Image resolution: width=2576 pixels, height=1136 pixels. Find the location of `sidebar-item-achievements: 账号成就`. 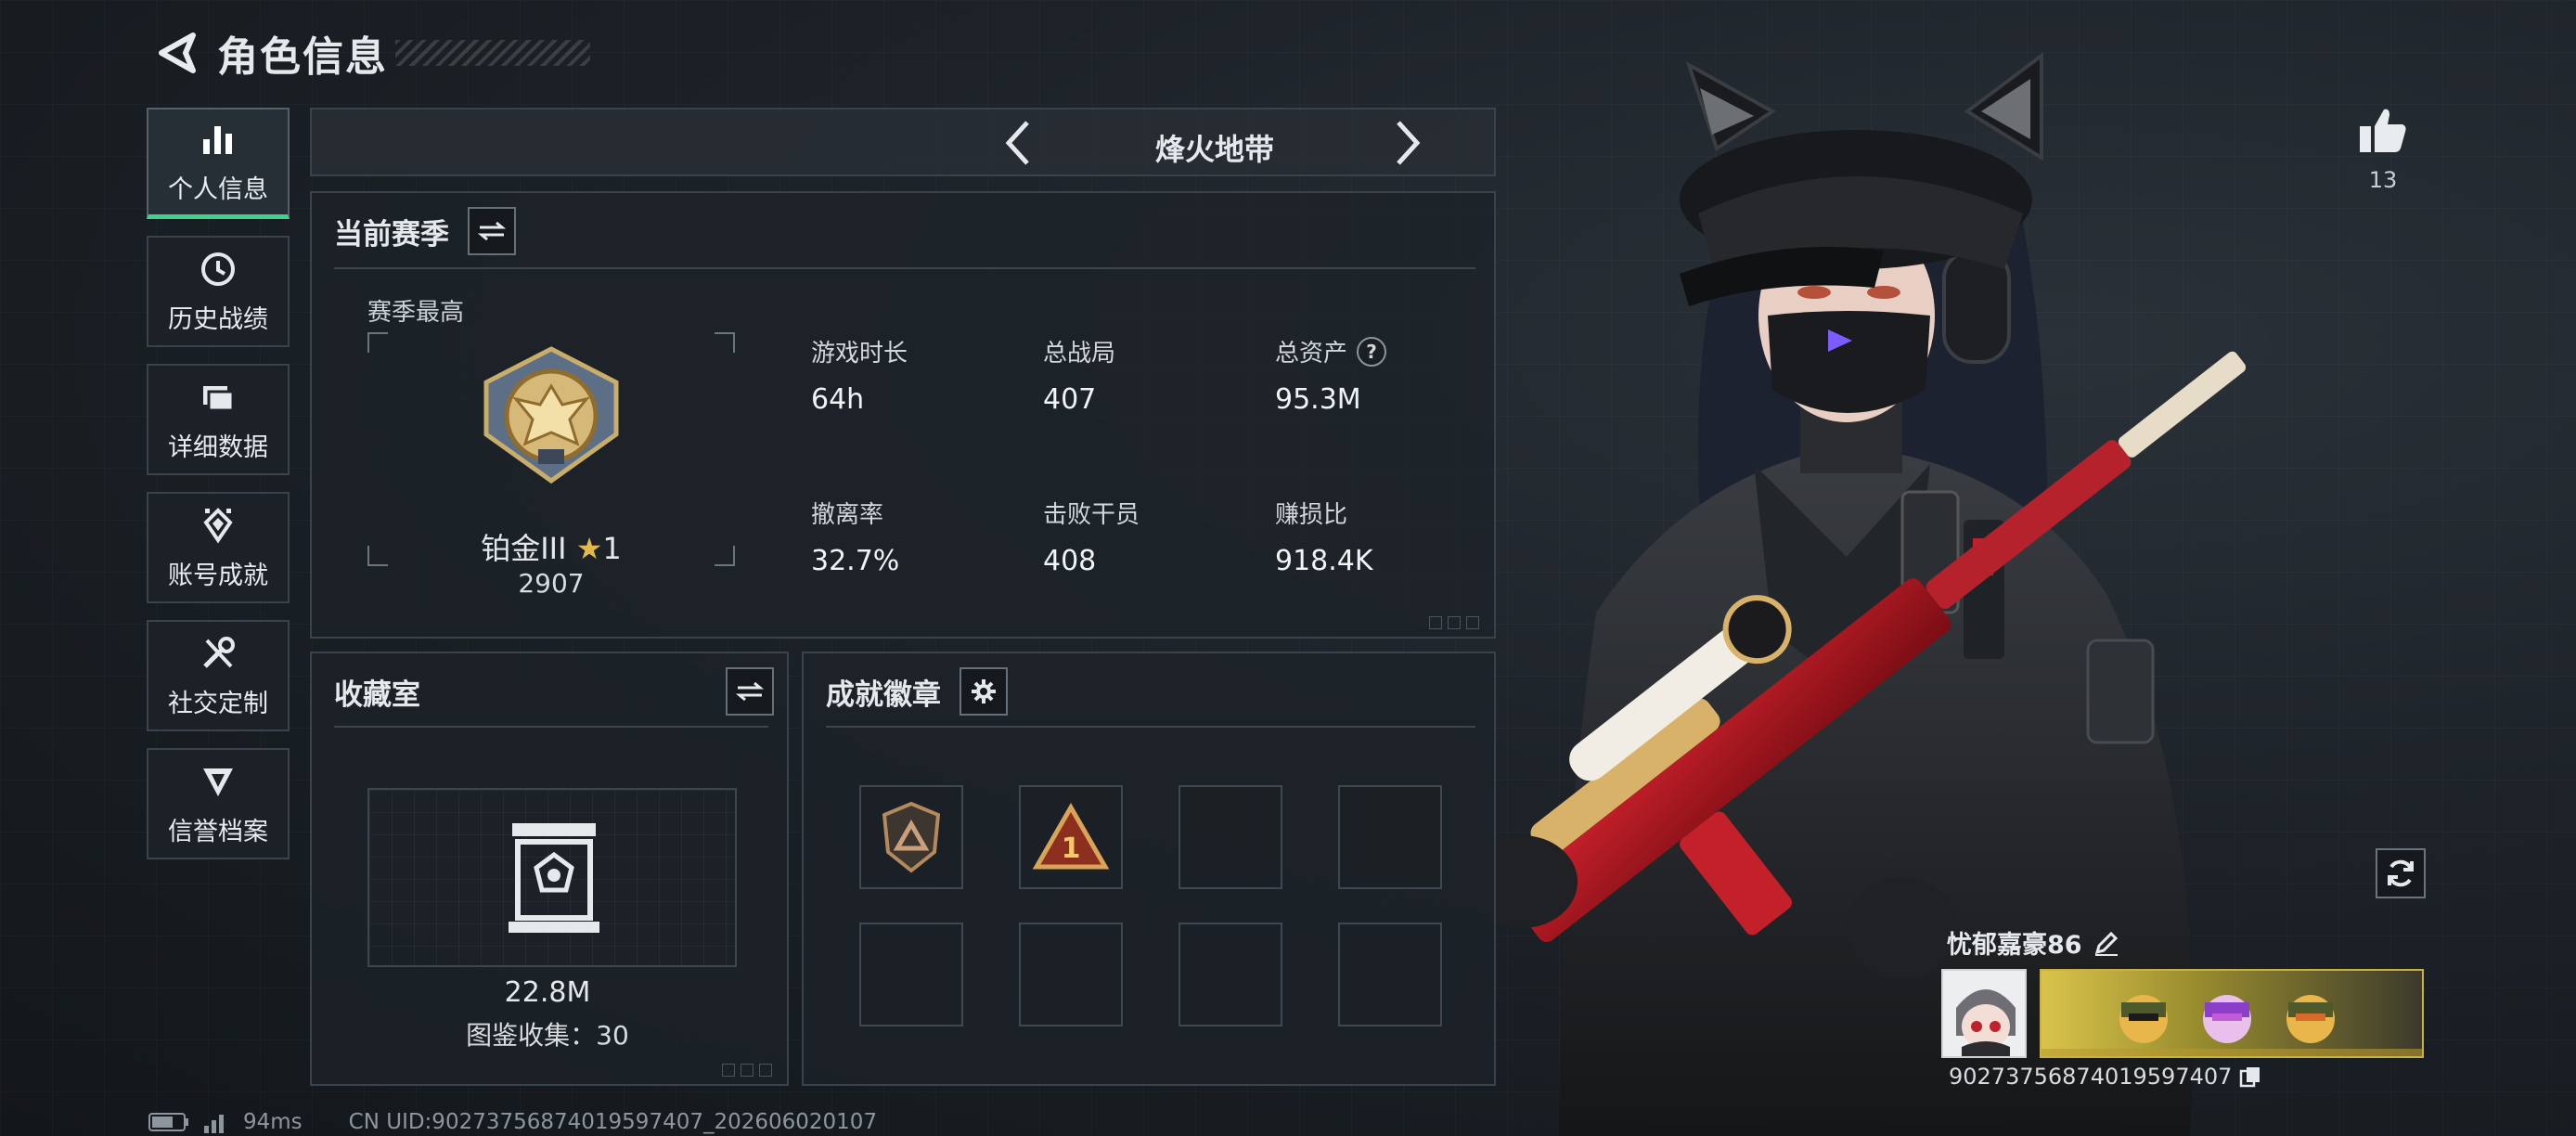

sidebar-item-achievements: 账号成就 is located at coordinates (218, 547).